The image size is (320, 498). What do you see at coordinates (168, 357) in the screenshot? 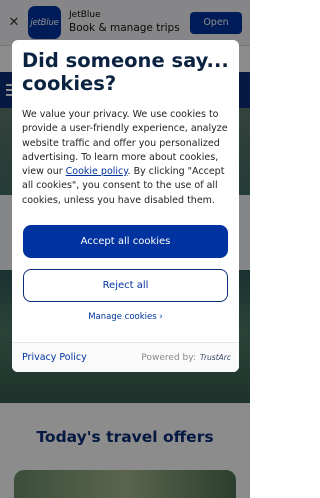
I see `powered-by-label: Powered by:` at bounding box center [168, 357].